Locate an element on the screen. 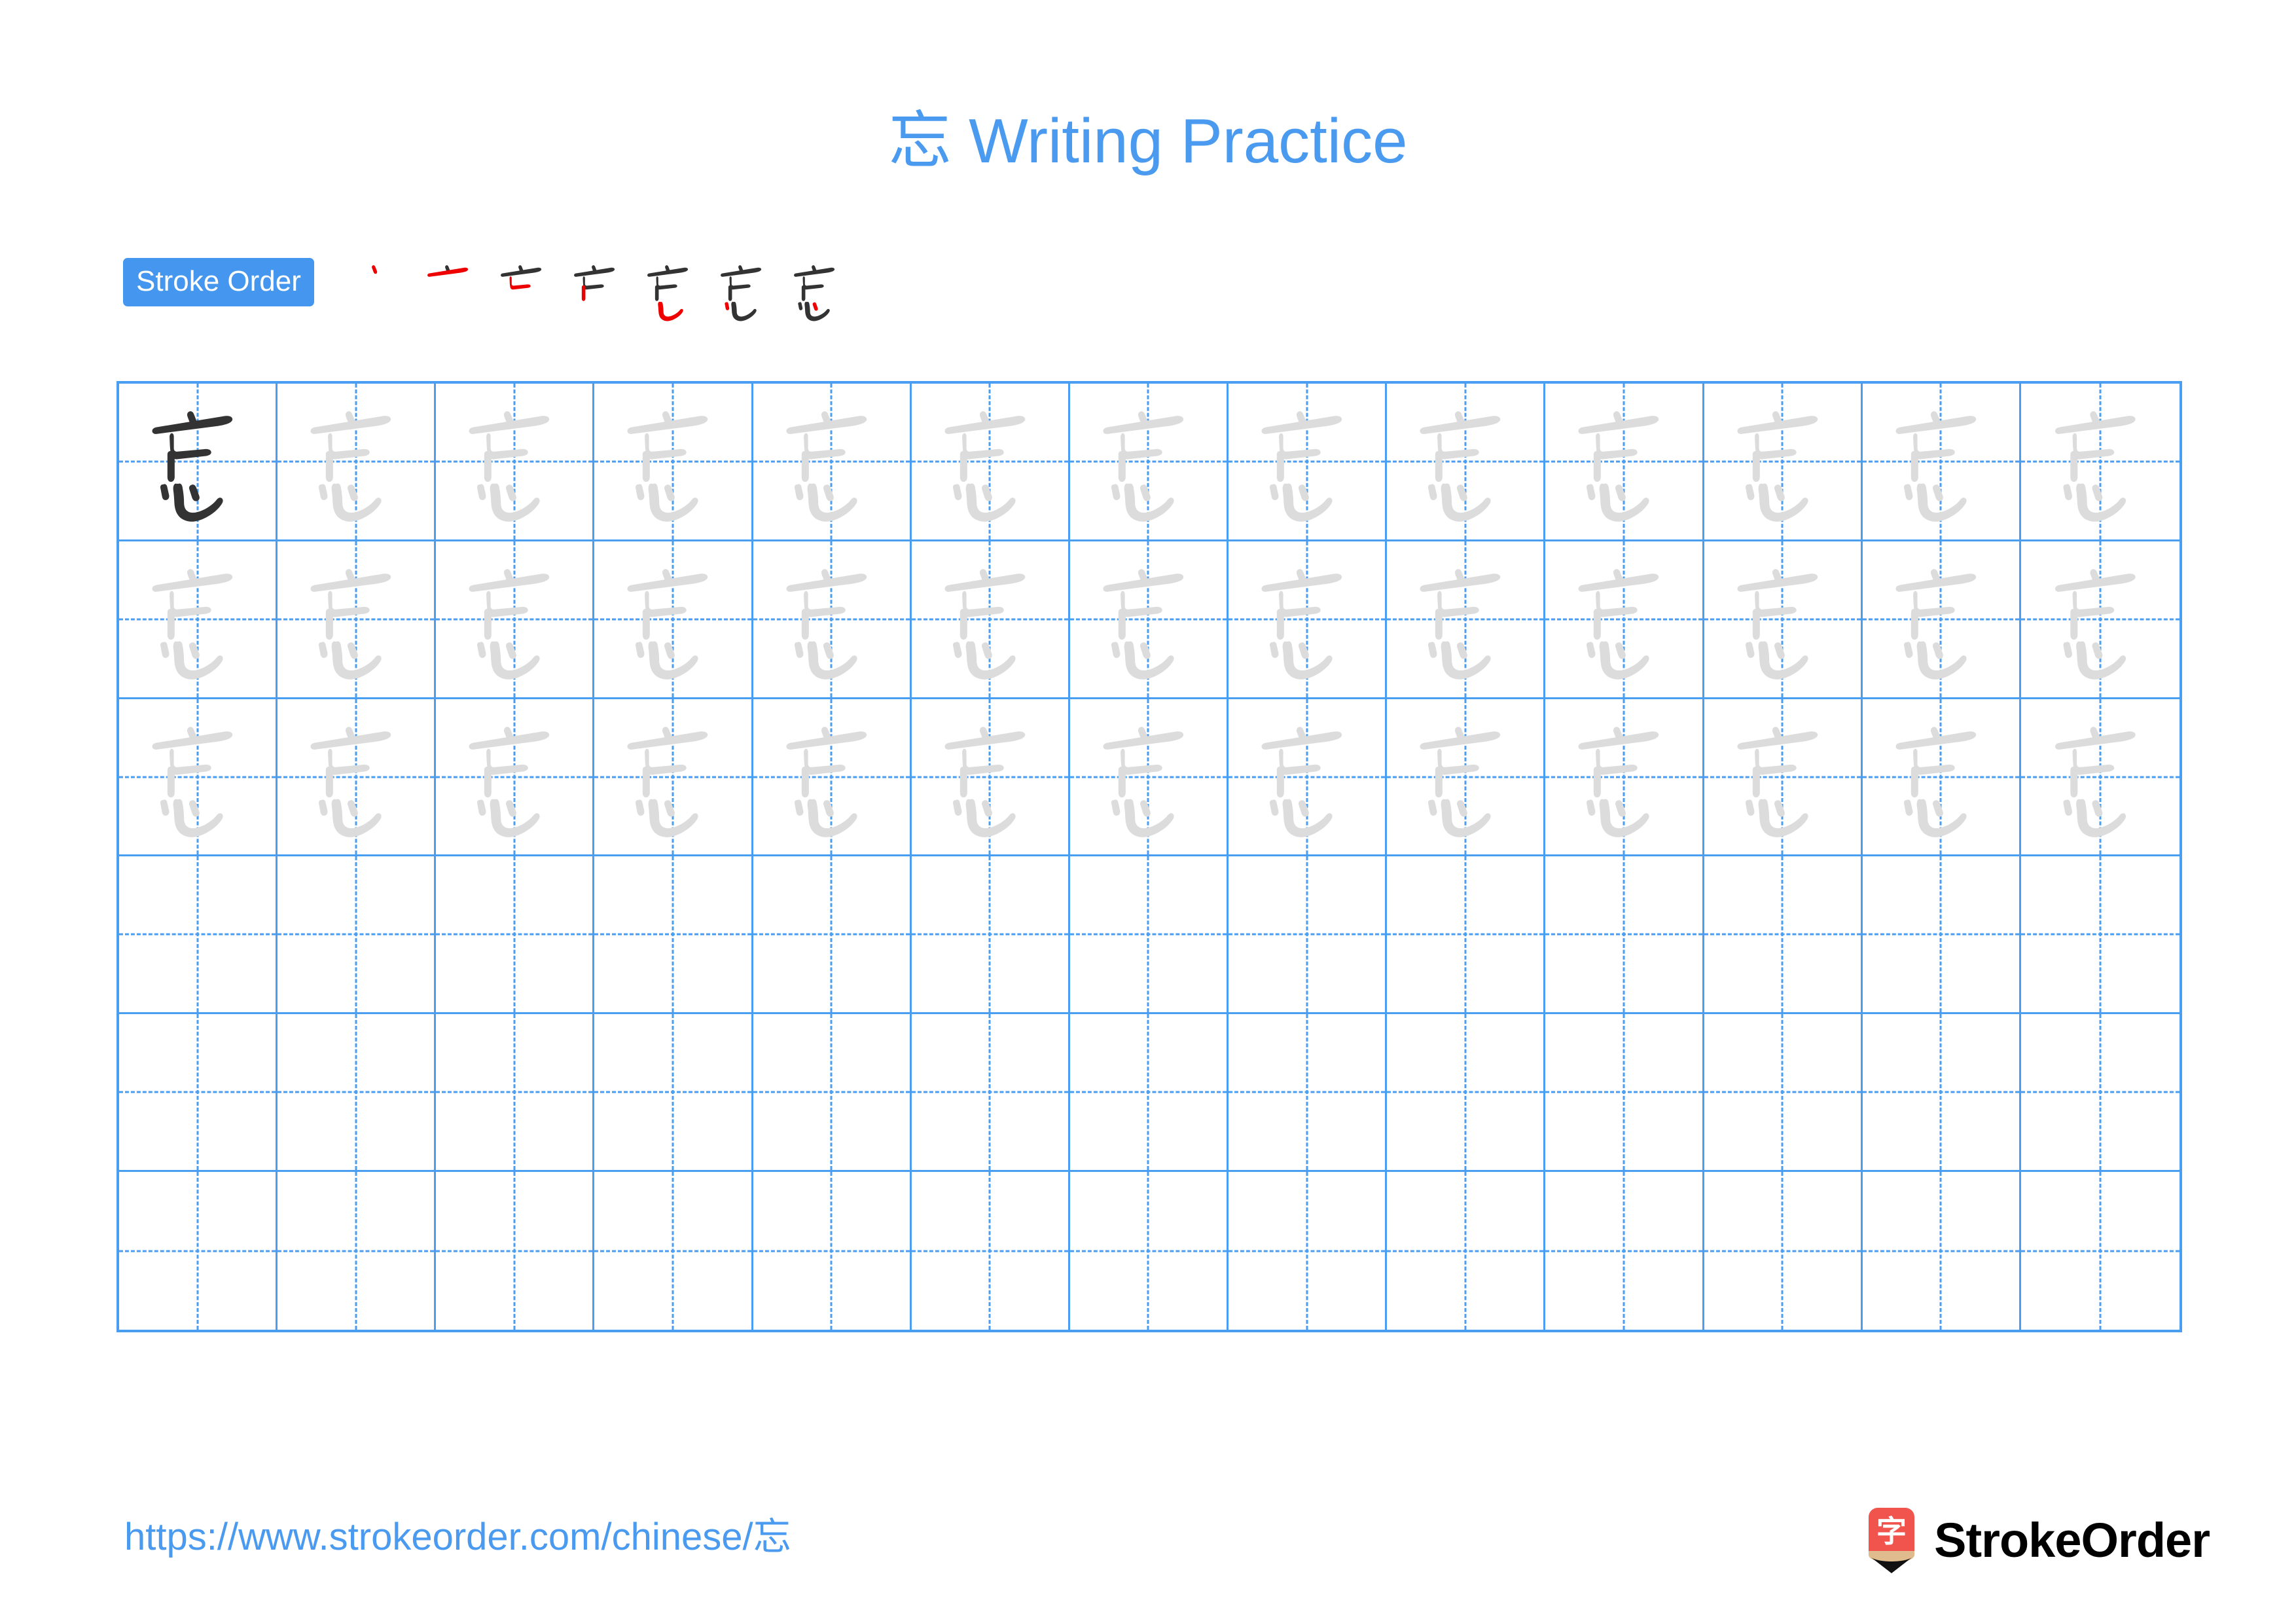  practice-cell-r6-c6 is located at coordinates (990, 1251).